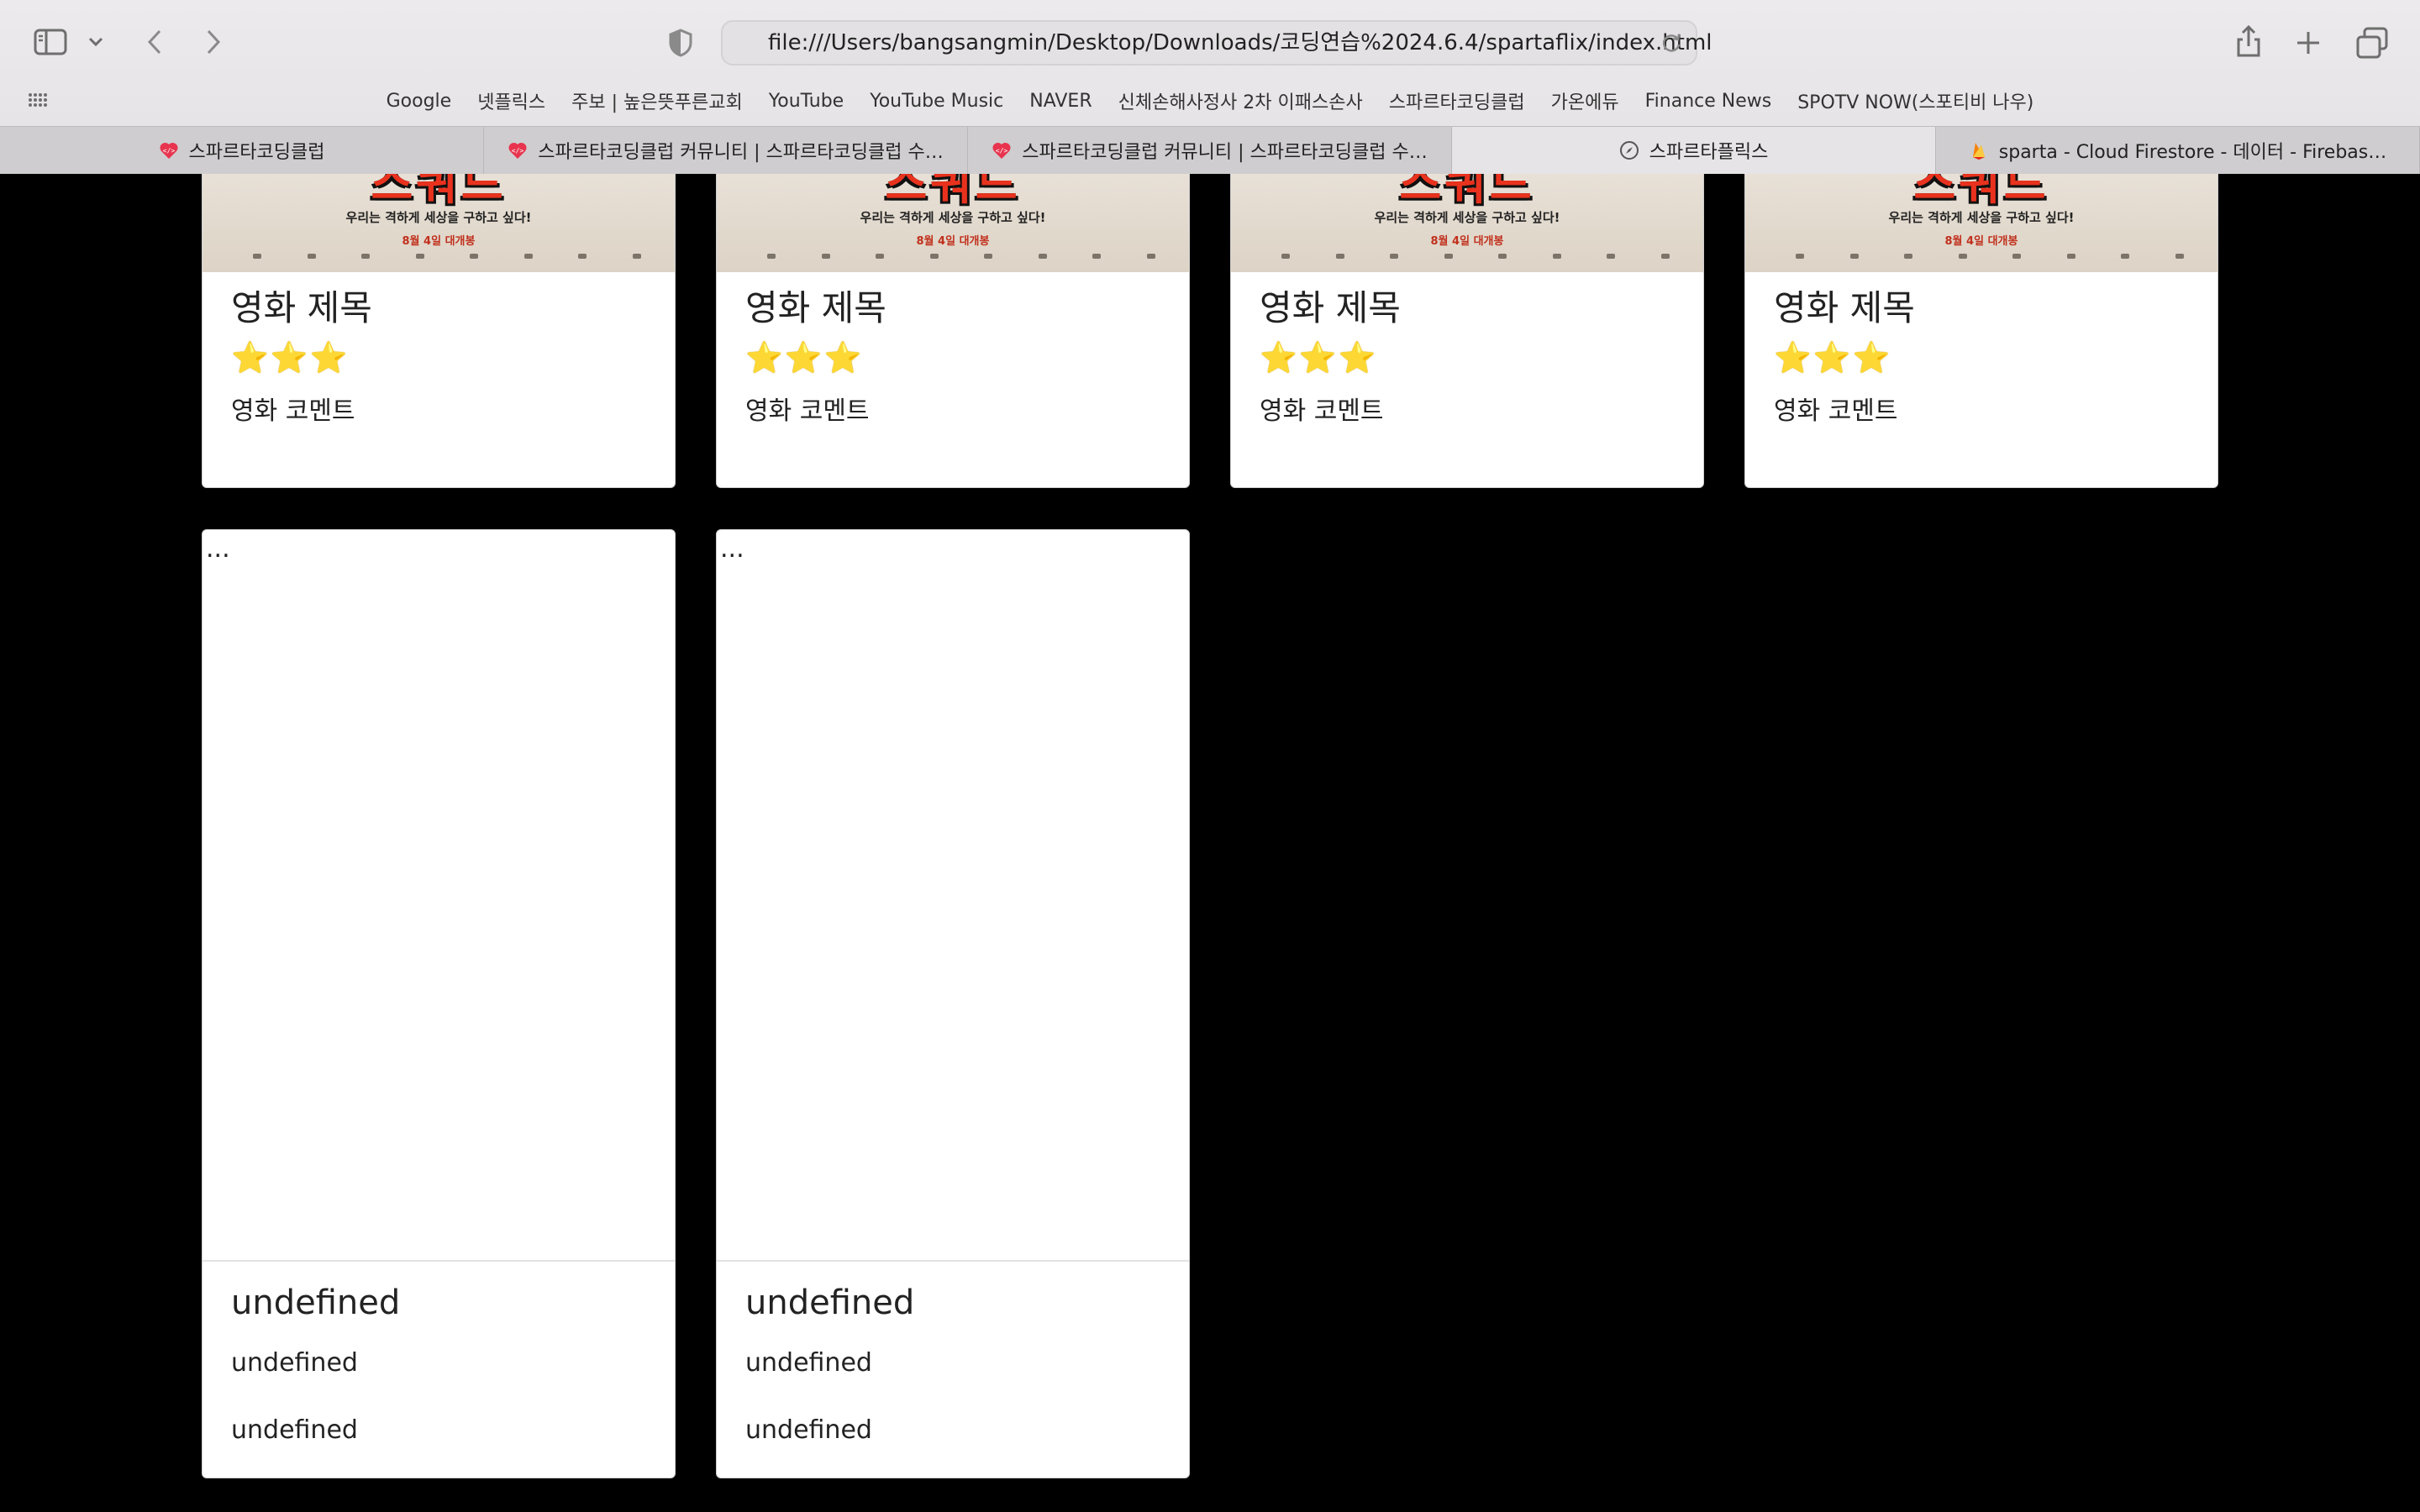 Image resolution: width=2420 pixels, height=1512 pixels. Describe the element at coordinates (2372, 42) in the screenshot. I see `tab-overview-icon` at that location.